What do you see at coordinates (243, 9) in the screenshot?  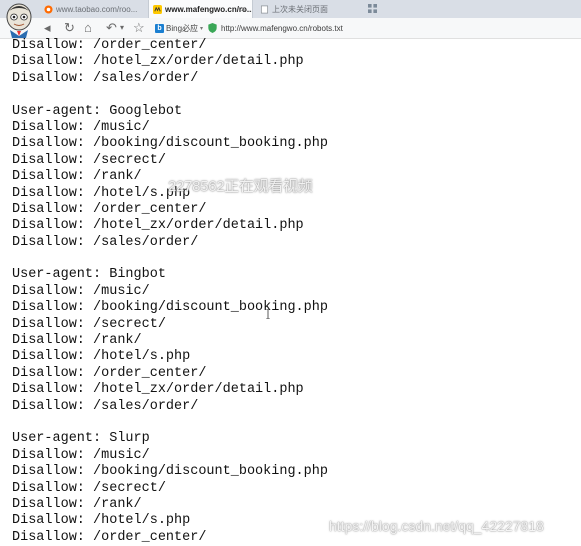 I see `close-tab-icon: ×` at bounding box center [243, 9].